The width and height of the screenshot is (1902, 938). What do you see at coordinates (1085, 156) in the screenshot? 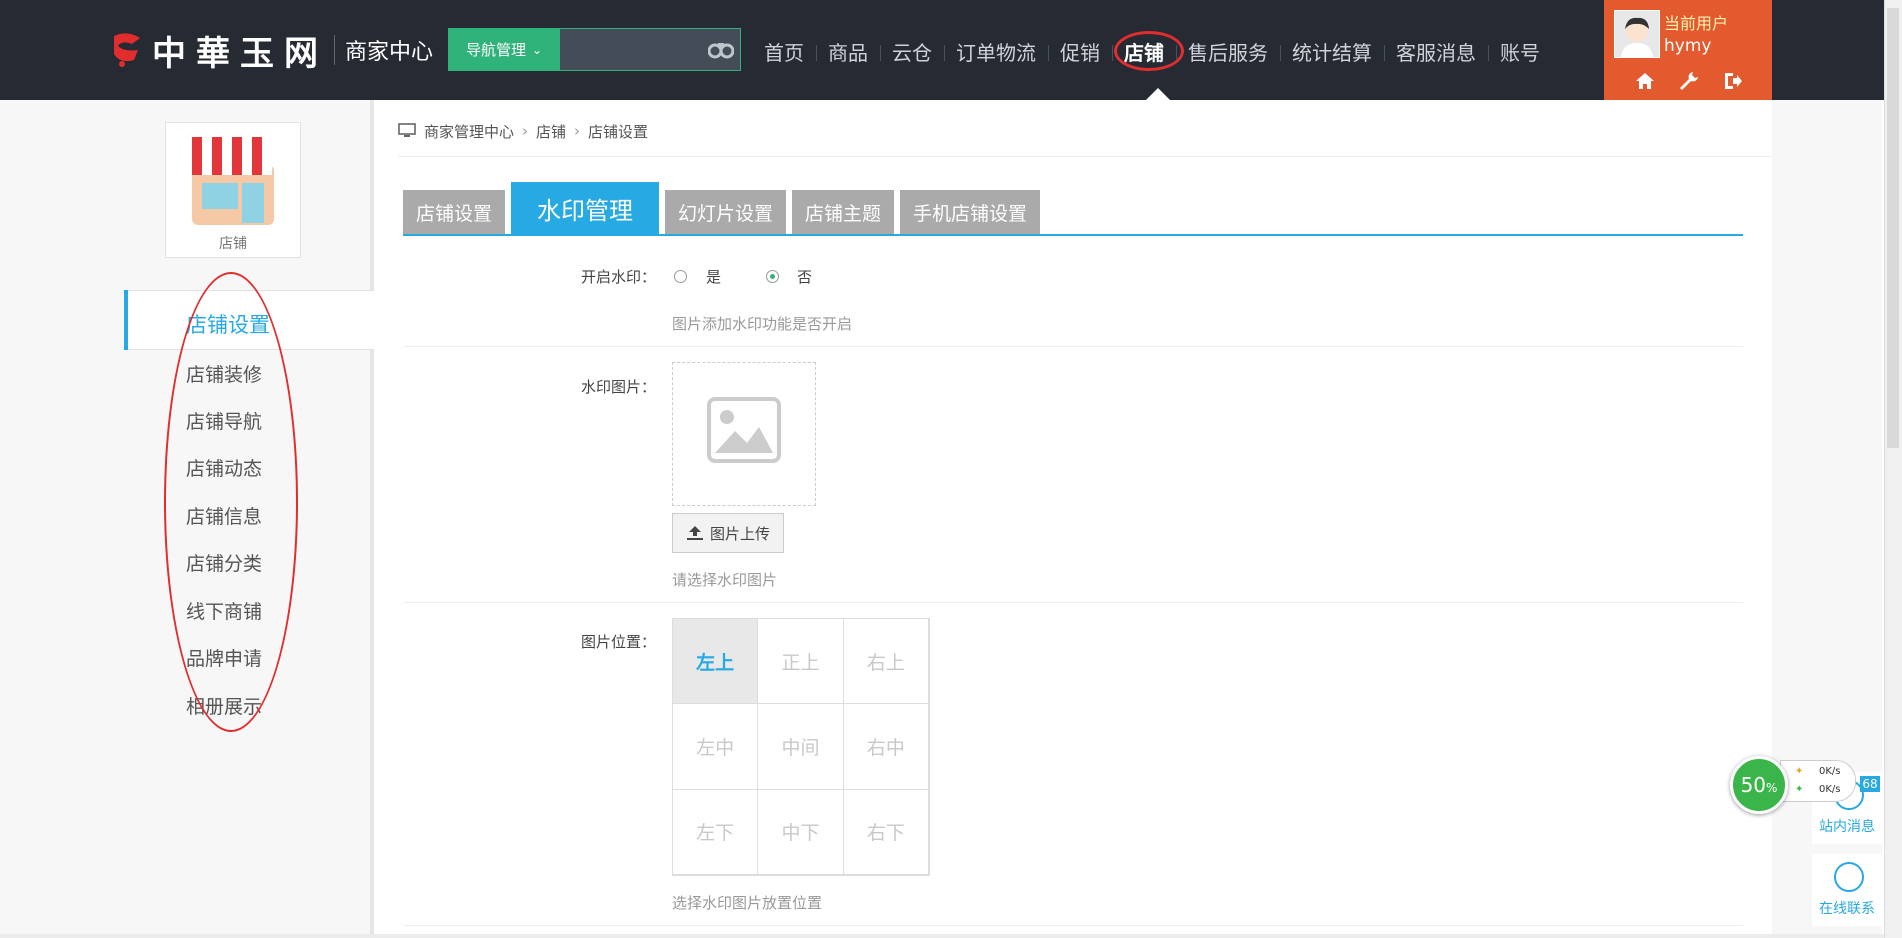
I see `breadcrumb-divider` at bounding box center [1085, 156].